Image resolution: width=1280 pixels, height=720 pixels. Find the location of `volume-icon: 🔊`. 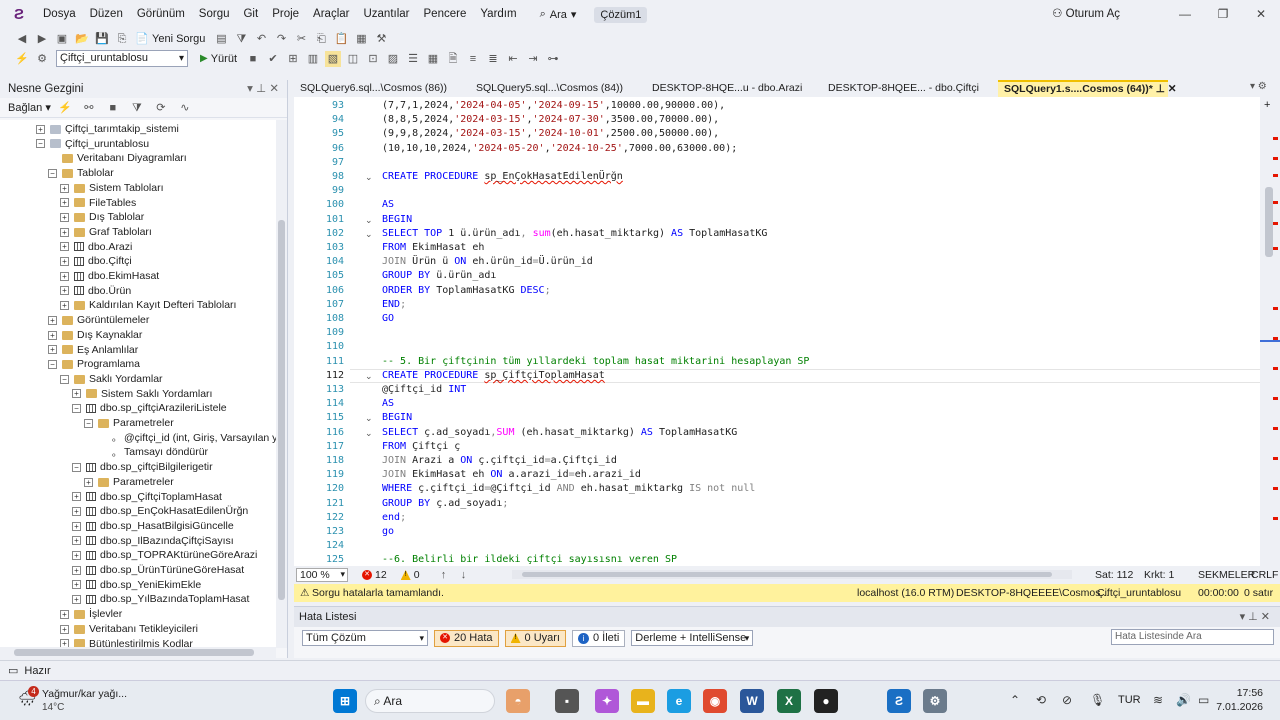

volume-icon: 🔊 is located at coordinates (1183, 700).